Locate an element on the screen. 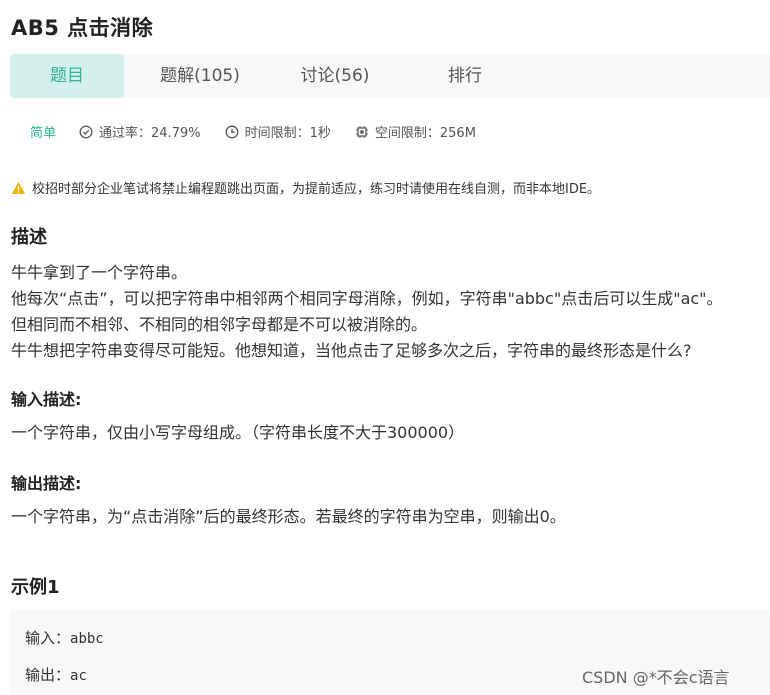 The width and height of the screenshot is (770, 695). difficulty-badge: 简单 is located at coordinates (43, 133).